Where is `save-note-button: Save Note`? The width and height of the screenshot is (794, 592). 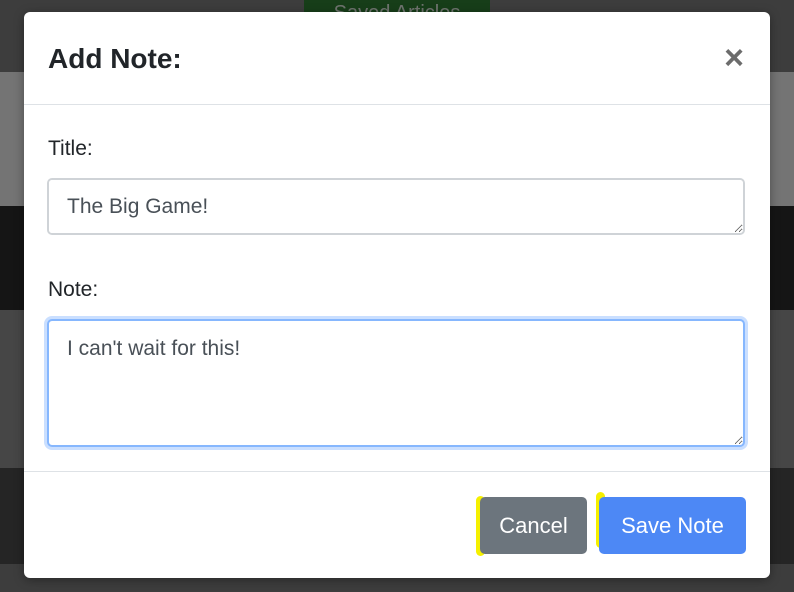
save-note-button: Save Note is located at coordinates (672, 525).